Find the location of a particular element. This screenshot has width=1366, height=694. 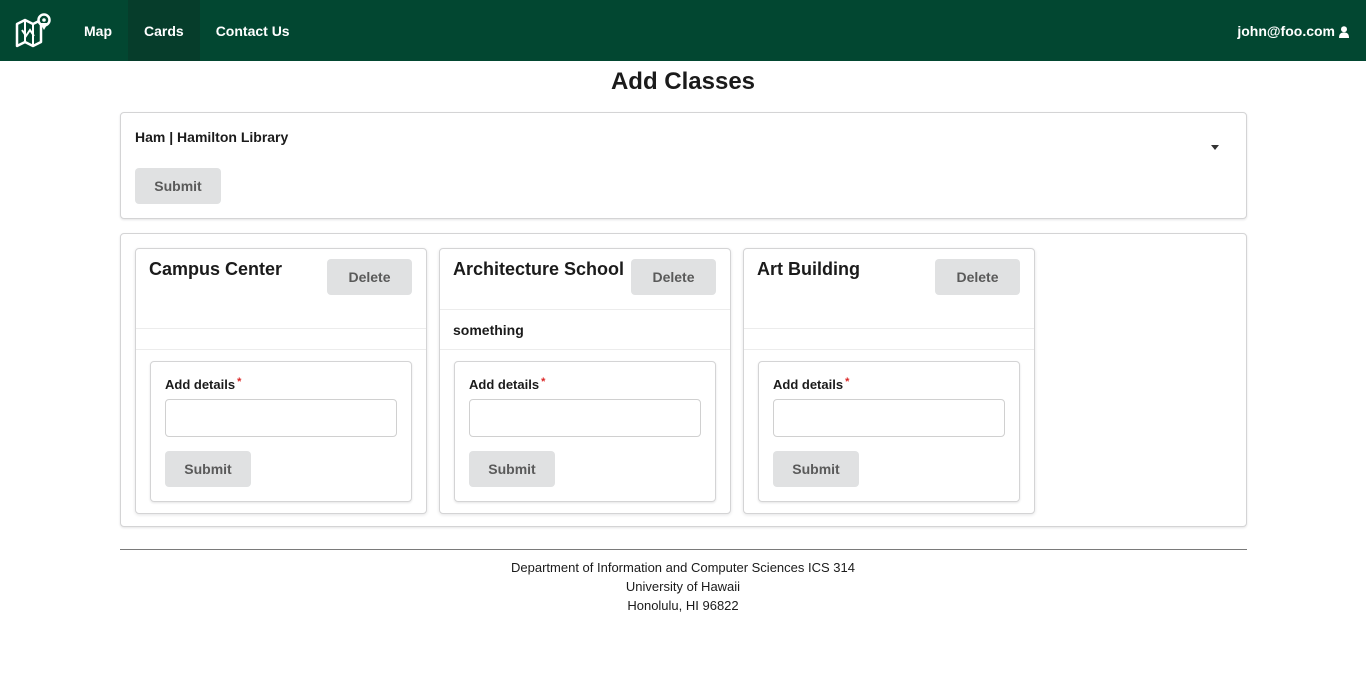

nav-item-contact-us: Contact Us is located at coordinates (253, 30).